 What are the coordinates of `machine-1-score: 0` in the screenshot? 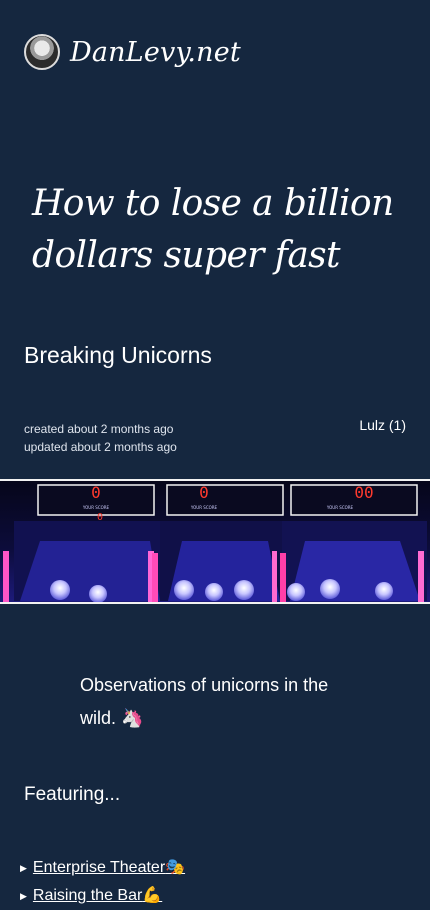 It's located at (96, 492).